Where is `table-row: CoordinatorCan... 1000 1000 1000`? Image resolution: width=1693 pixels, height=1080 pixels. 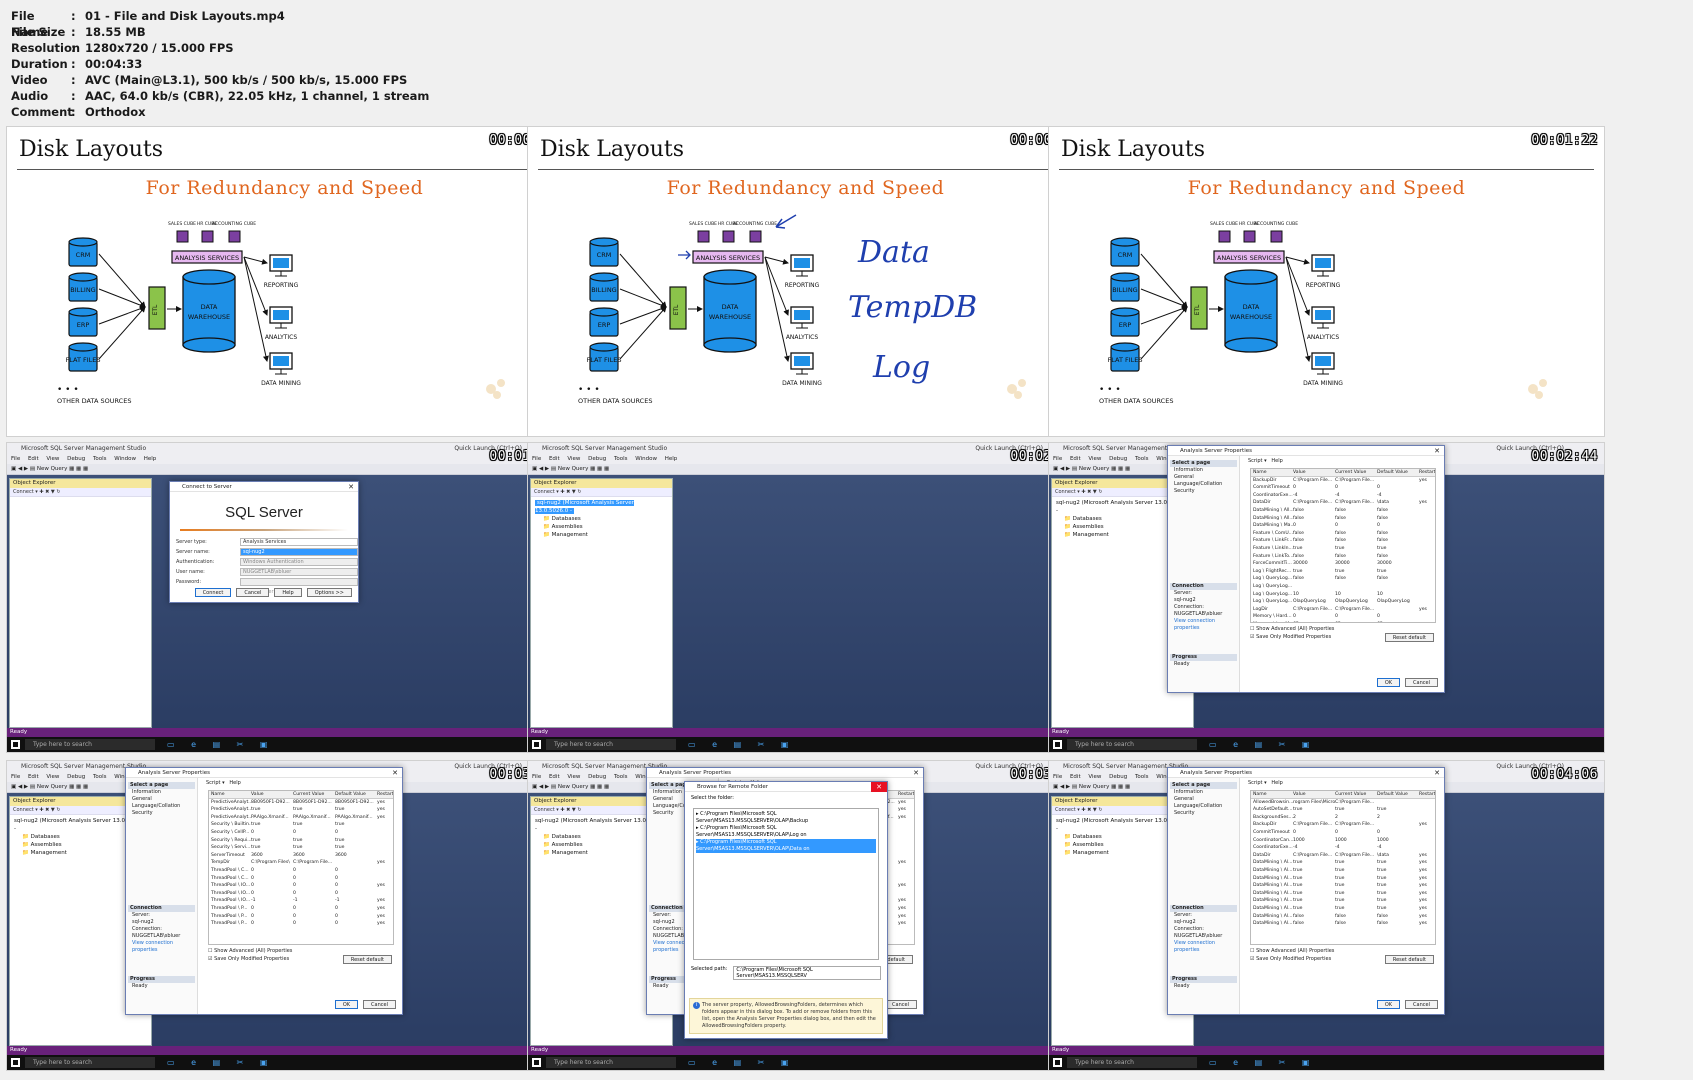 table-row: CoordinatorCan... 1000 1000 1000 is located at coordinates (1343, 841).